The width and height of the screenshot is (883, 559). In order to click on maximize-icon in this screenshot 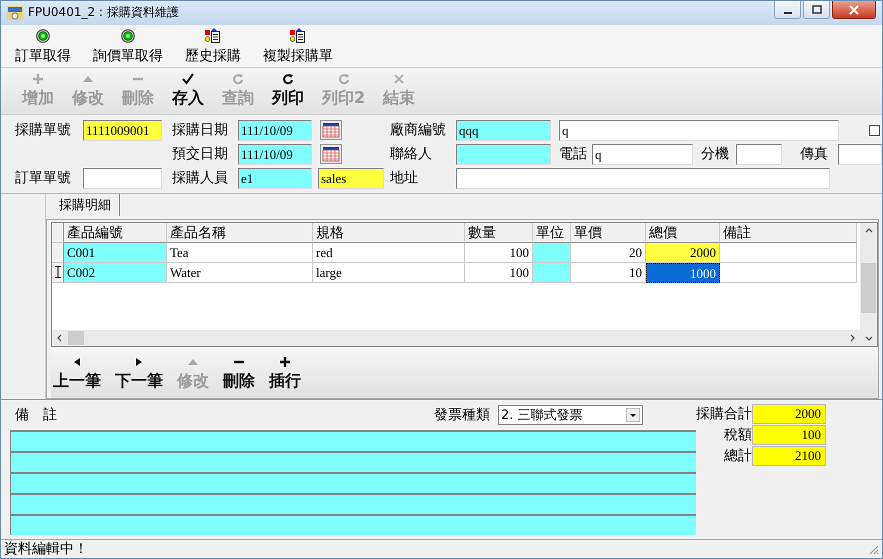, I will do `click(817, 9)`.